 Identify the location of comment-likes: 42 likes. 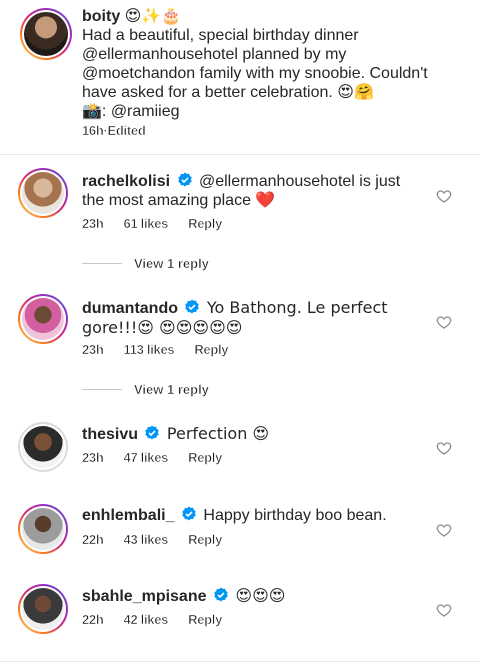
(145, 620).